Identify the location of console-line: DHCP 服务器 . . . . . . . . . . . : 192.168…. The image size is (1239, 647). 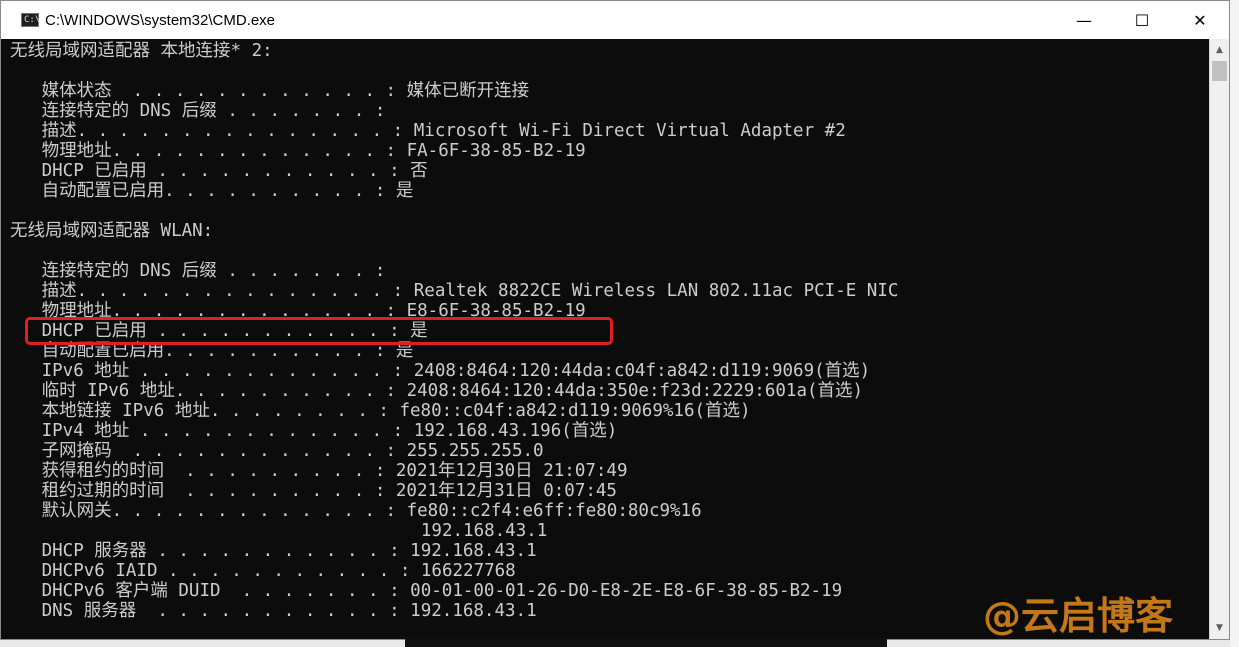
(273, 551).